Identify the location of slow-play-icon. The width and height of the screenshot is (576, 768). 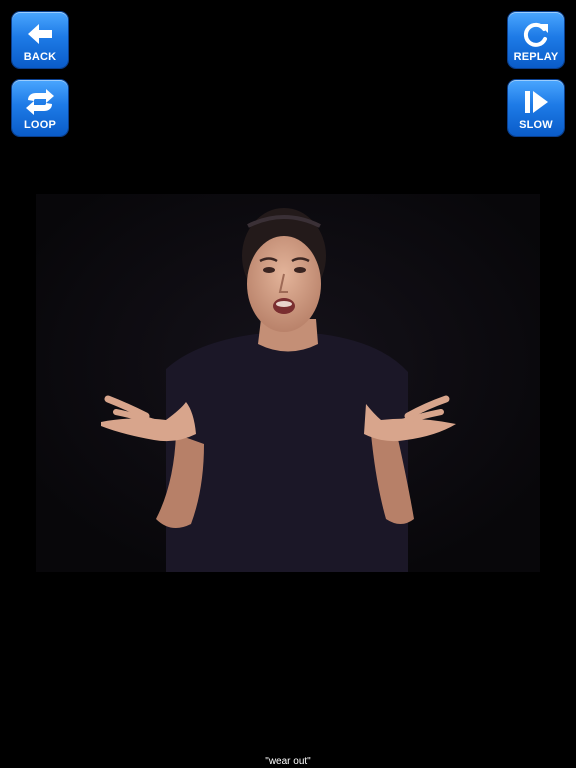
(536, 102).